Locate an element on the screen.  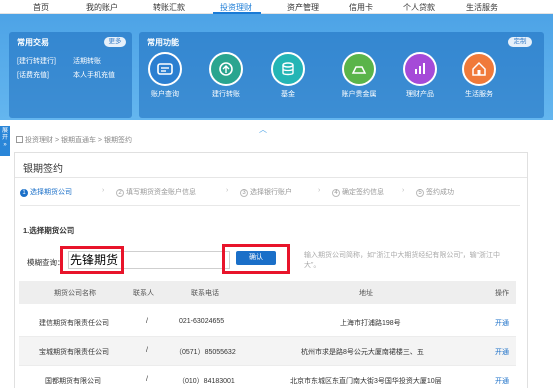
life-service-icon is located at coordinates (479, 69).